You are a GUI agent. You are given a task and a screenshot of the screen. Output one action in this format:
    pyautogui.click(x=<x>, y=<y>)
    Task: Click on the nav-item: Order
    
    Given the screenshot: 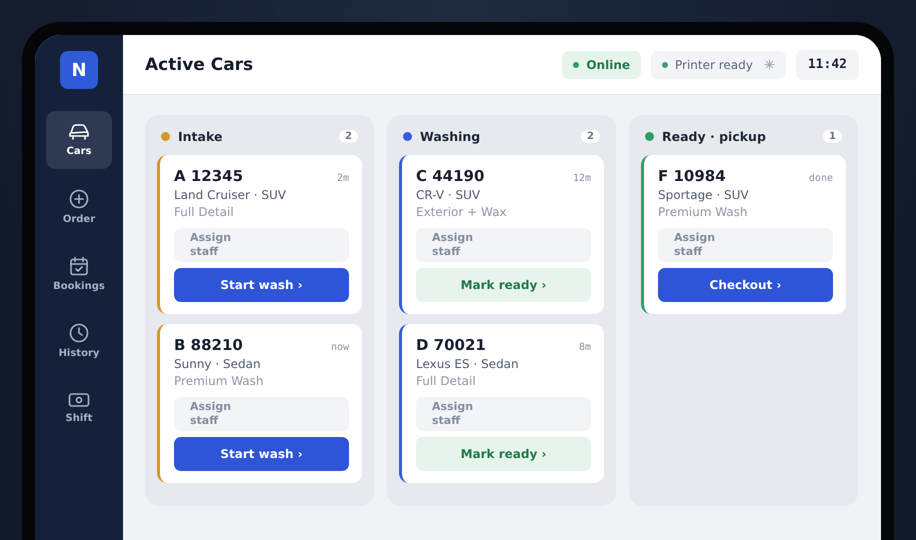 What is the action you would take?
    pyautogui.click(x=79, y=207)
    